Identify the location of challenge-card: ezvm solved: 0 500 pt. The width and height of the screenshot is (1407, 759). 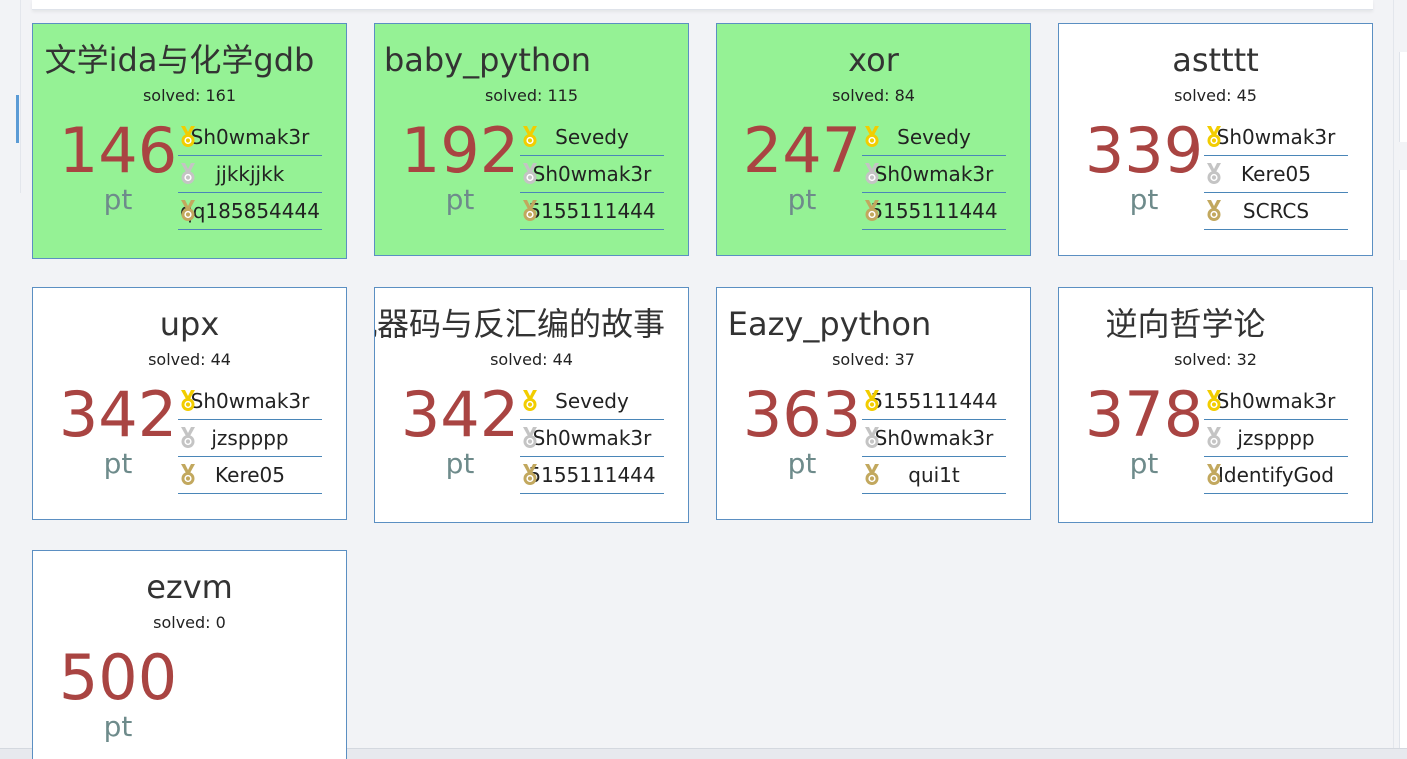
(189, 654).